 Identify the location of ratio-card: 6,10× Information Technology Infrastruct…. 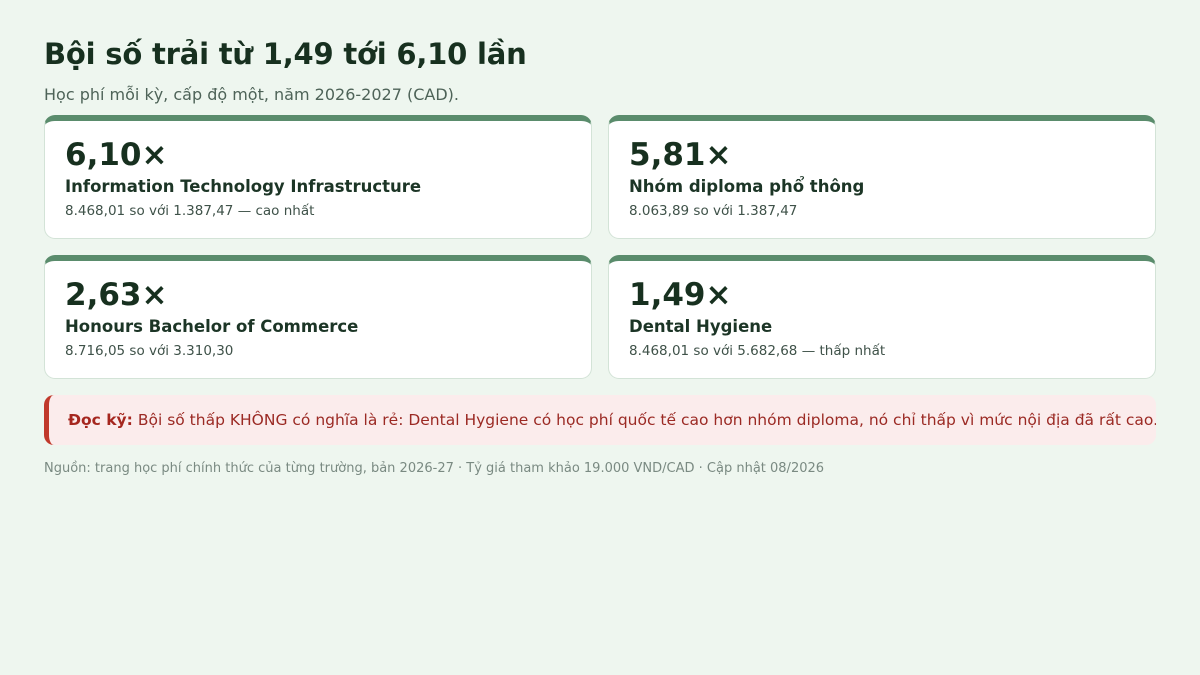
(318, 177).